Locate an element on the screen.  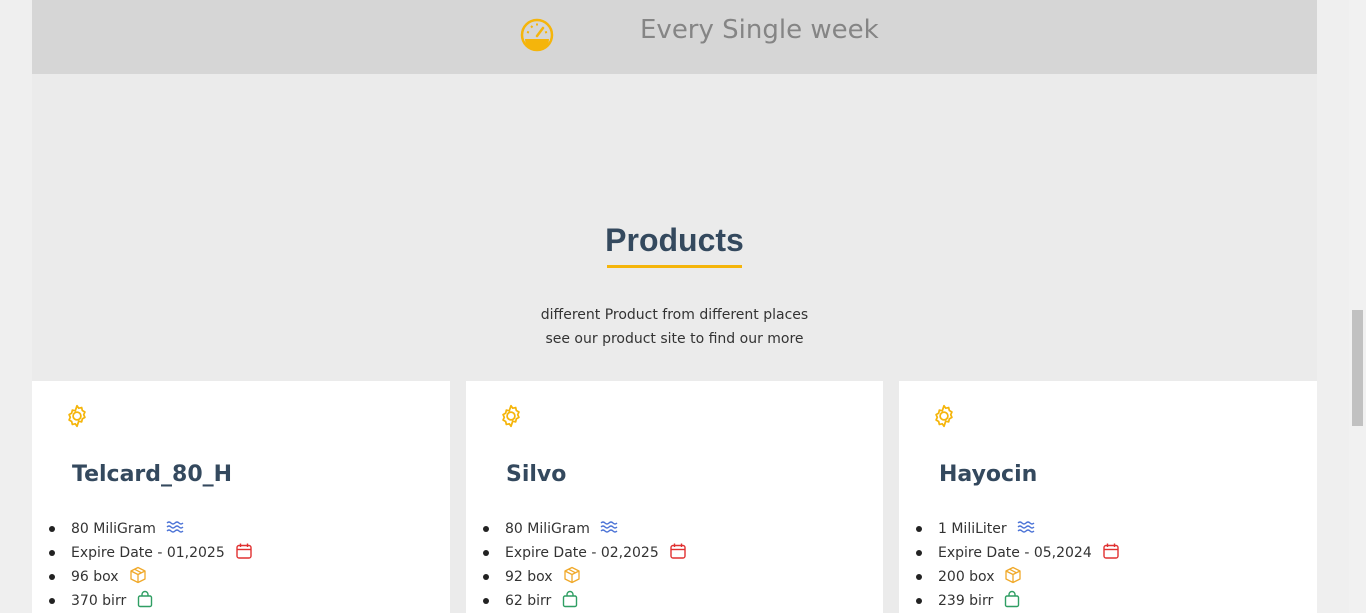
product-name: Silvo is located at coordinates (536, 474).